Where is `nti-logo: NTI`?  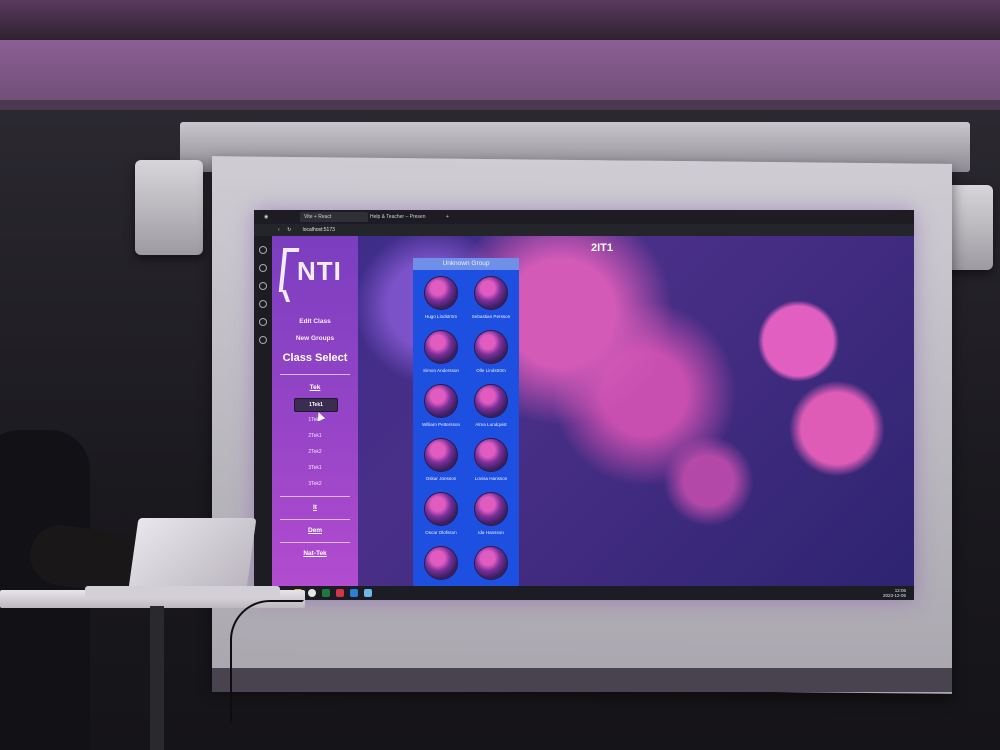
nti-logo: NTI is located at coordinates (310, 276).